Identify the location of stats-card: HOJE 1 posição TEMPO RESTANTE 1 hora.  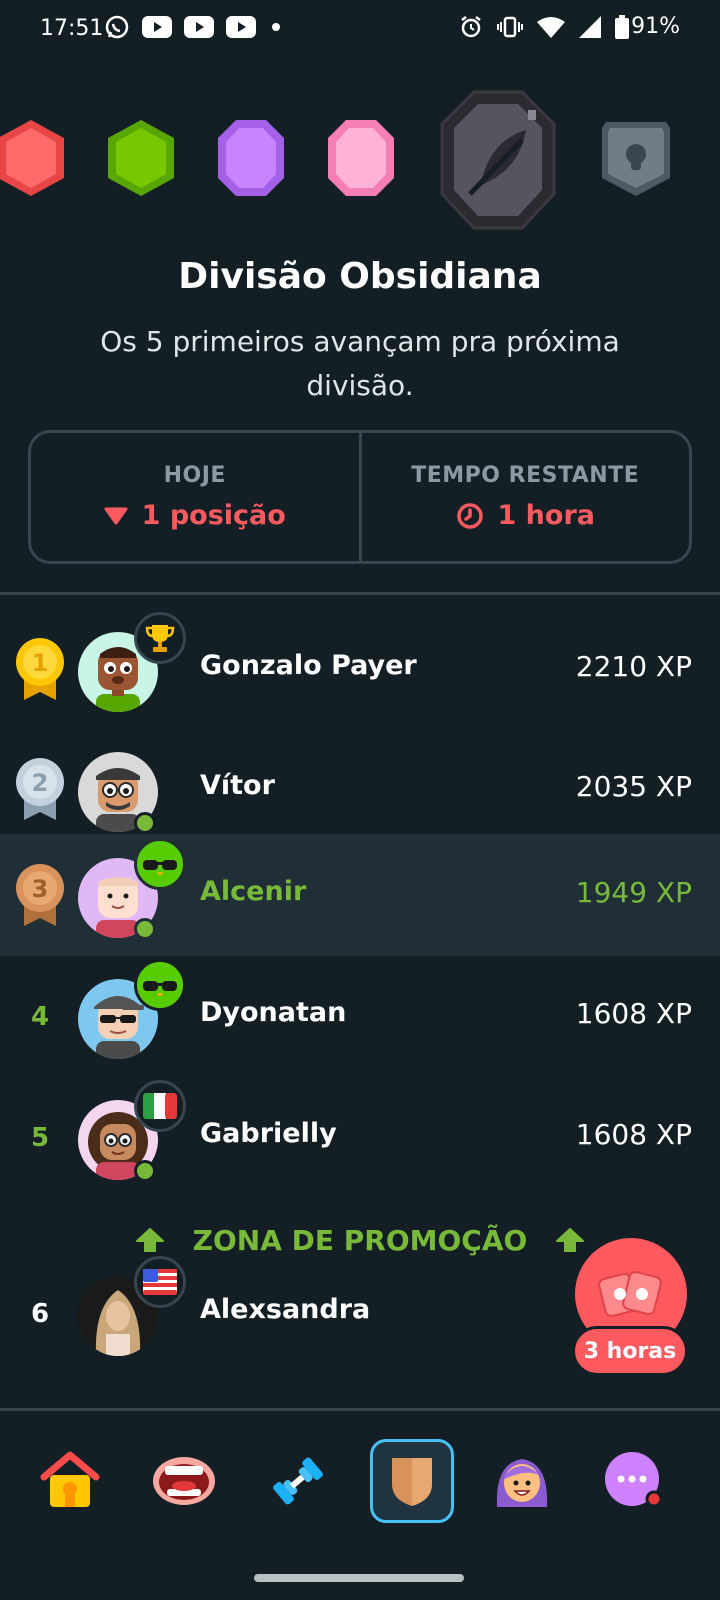
(360, 497).